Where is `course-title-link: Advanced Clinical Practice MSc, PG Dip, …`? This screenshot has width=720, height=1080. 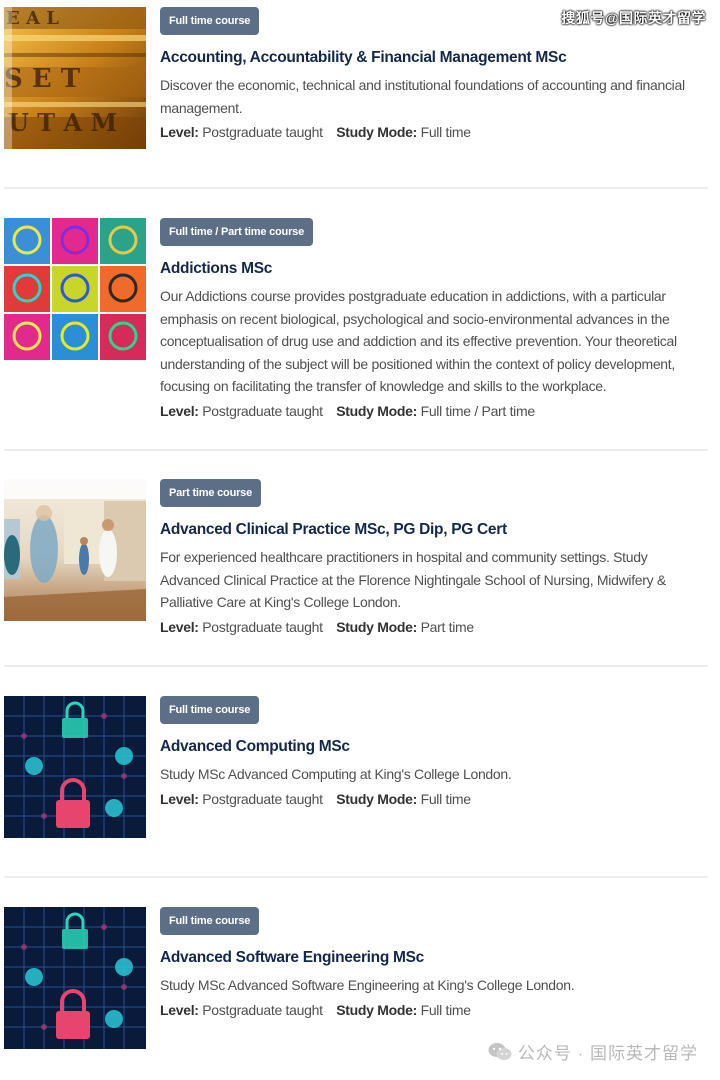 course-title-link: Advanced Clinical Practice MSc, PG Dip, … is located at coordinates (435, 530).